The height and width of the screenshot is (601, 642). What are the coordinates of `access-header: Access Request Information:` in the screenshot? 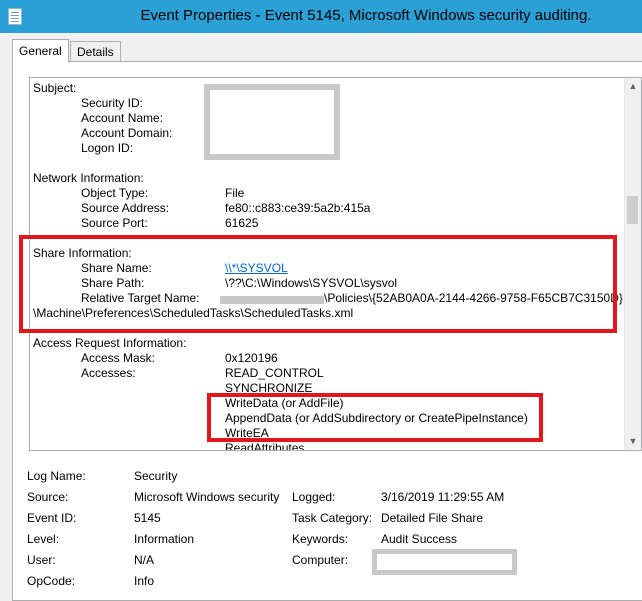 It's located at (110, 343).